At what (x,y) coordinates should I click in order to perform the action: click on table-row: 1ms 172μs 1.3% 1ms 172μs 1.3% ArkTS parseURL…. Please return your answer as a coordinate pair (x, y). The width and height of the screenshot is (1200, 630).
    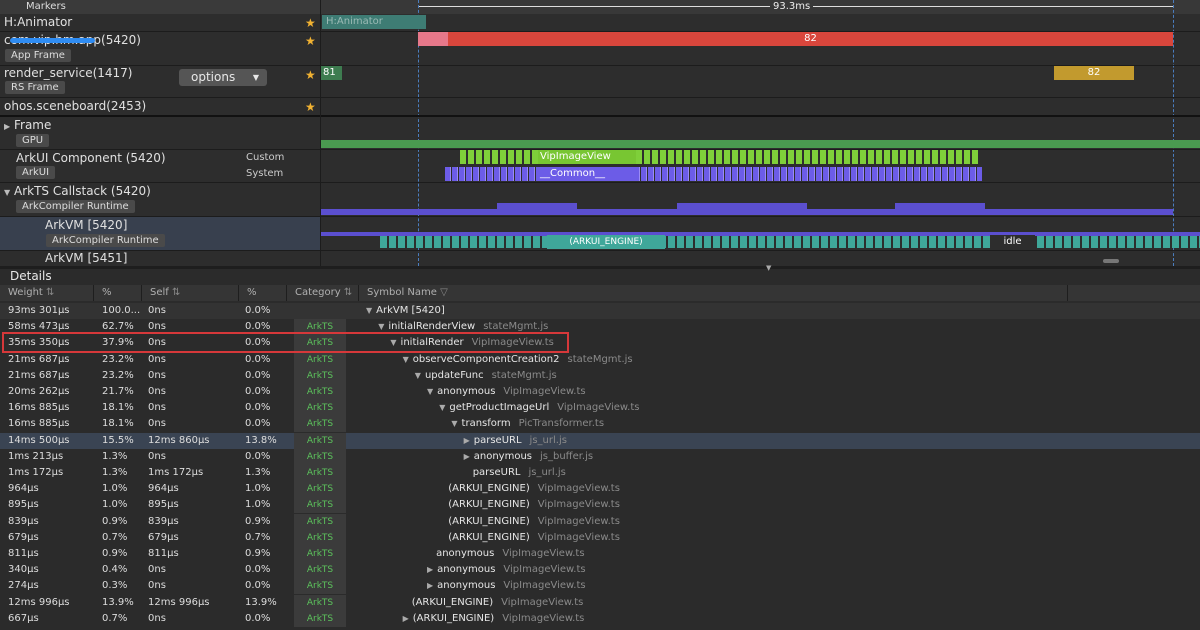
    Looking at the image, I should click on (600, 473).